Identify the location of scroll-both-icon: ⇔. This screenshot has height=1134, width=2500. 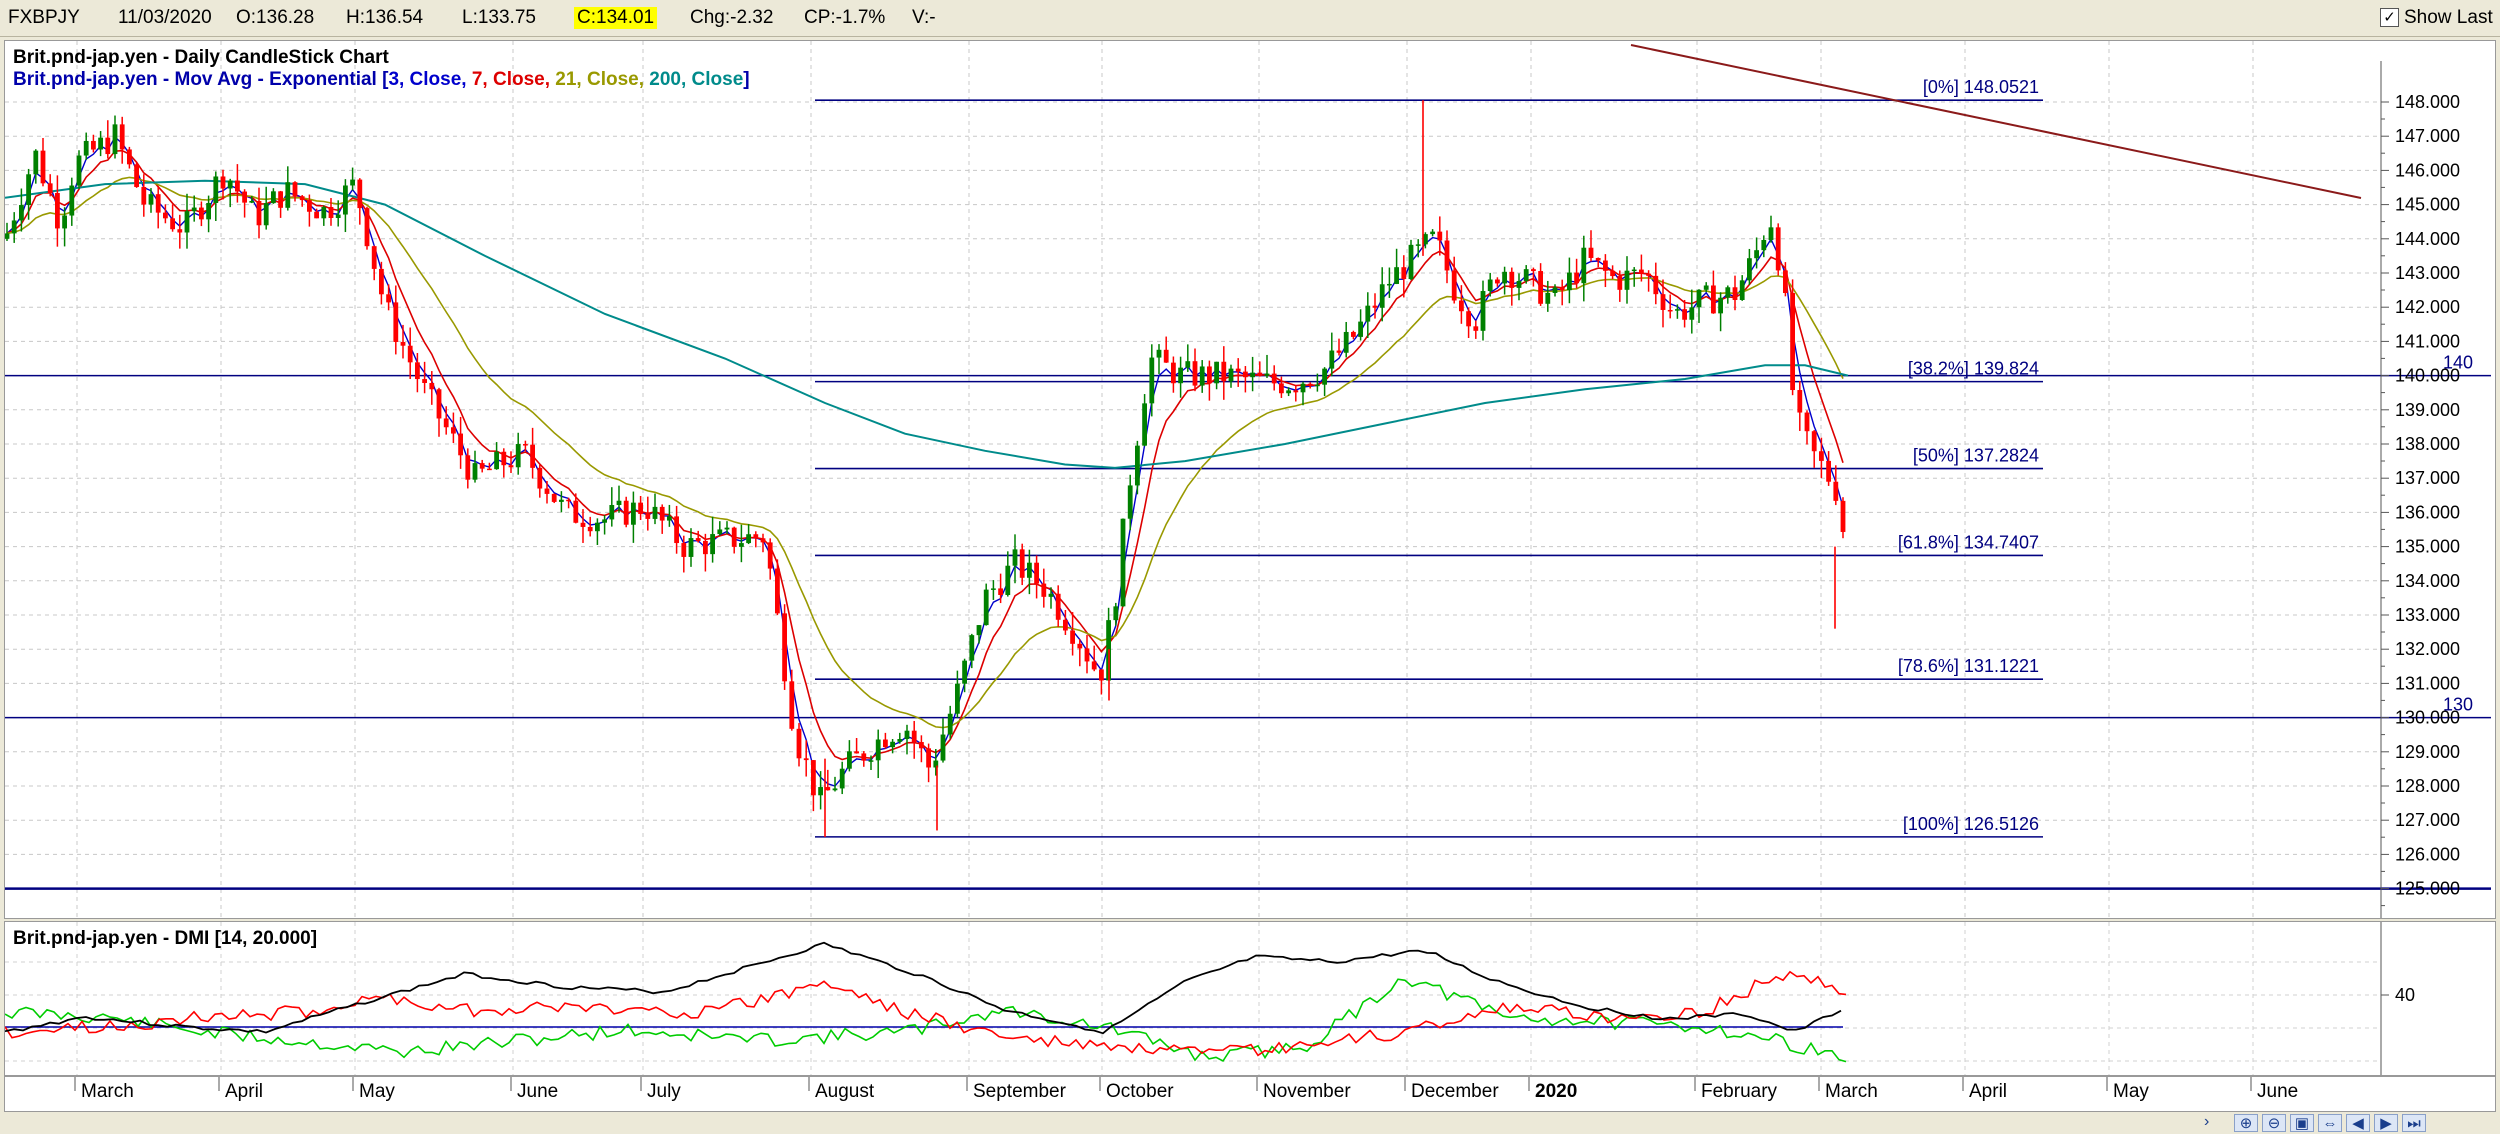
(2330, 1123).